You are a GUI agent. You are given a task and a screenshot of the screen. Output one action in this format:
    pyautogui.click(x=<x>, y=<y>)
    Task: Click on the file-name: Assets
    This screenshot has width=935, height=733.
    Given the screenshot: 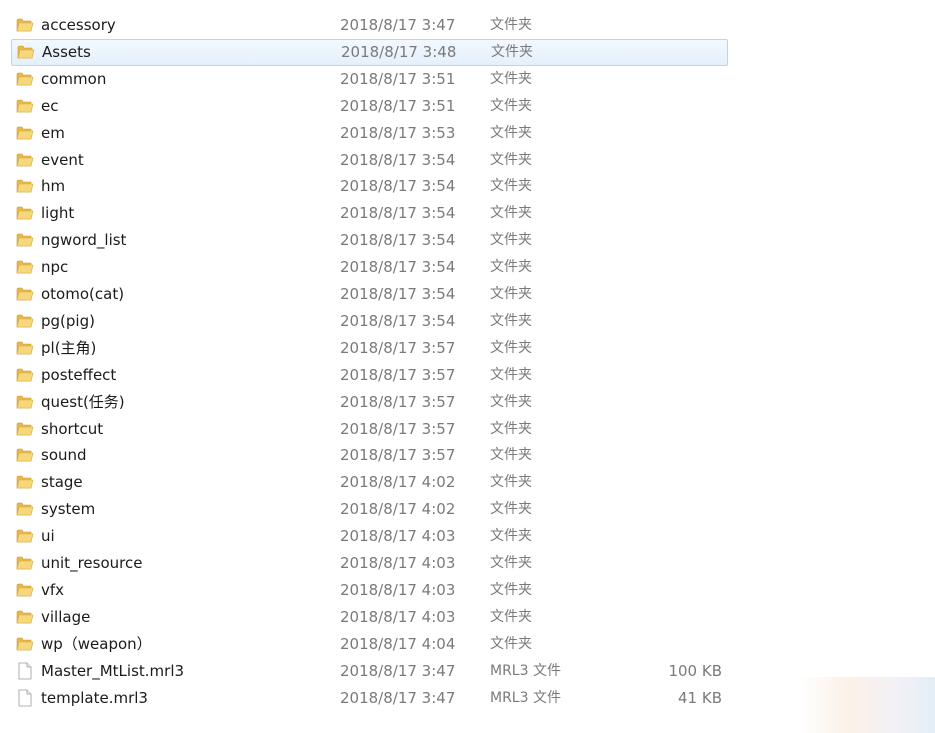 What is the action you would take?
    pyautogui.click(x=66, y=52)
    